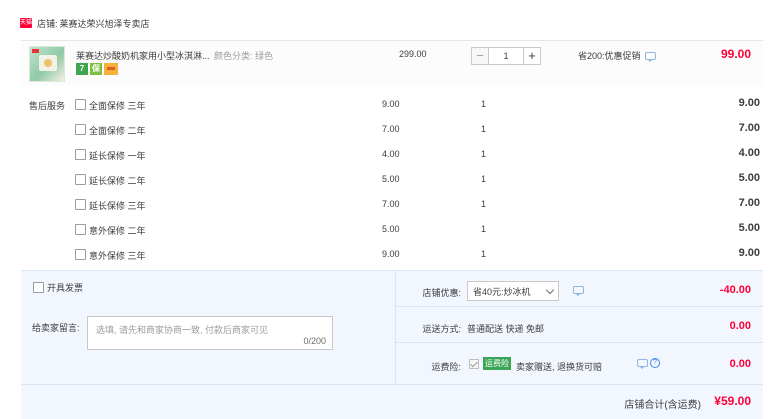 The image size is (772, 419). Describe the element at coordinates (735, 54) in the screenshot. I see `item-subtotal: 99.00` at that location.